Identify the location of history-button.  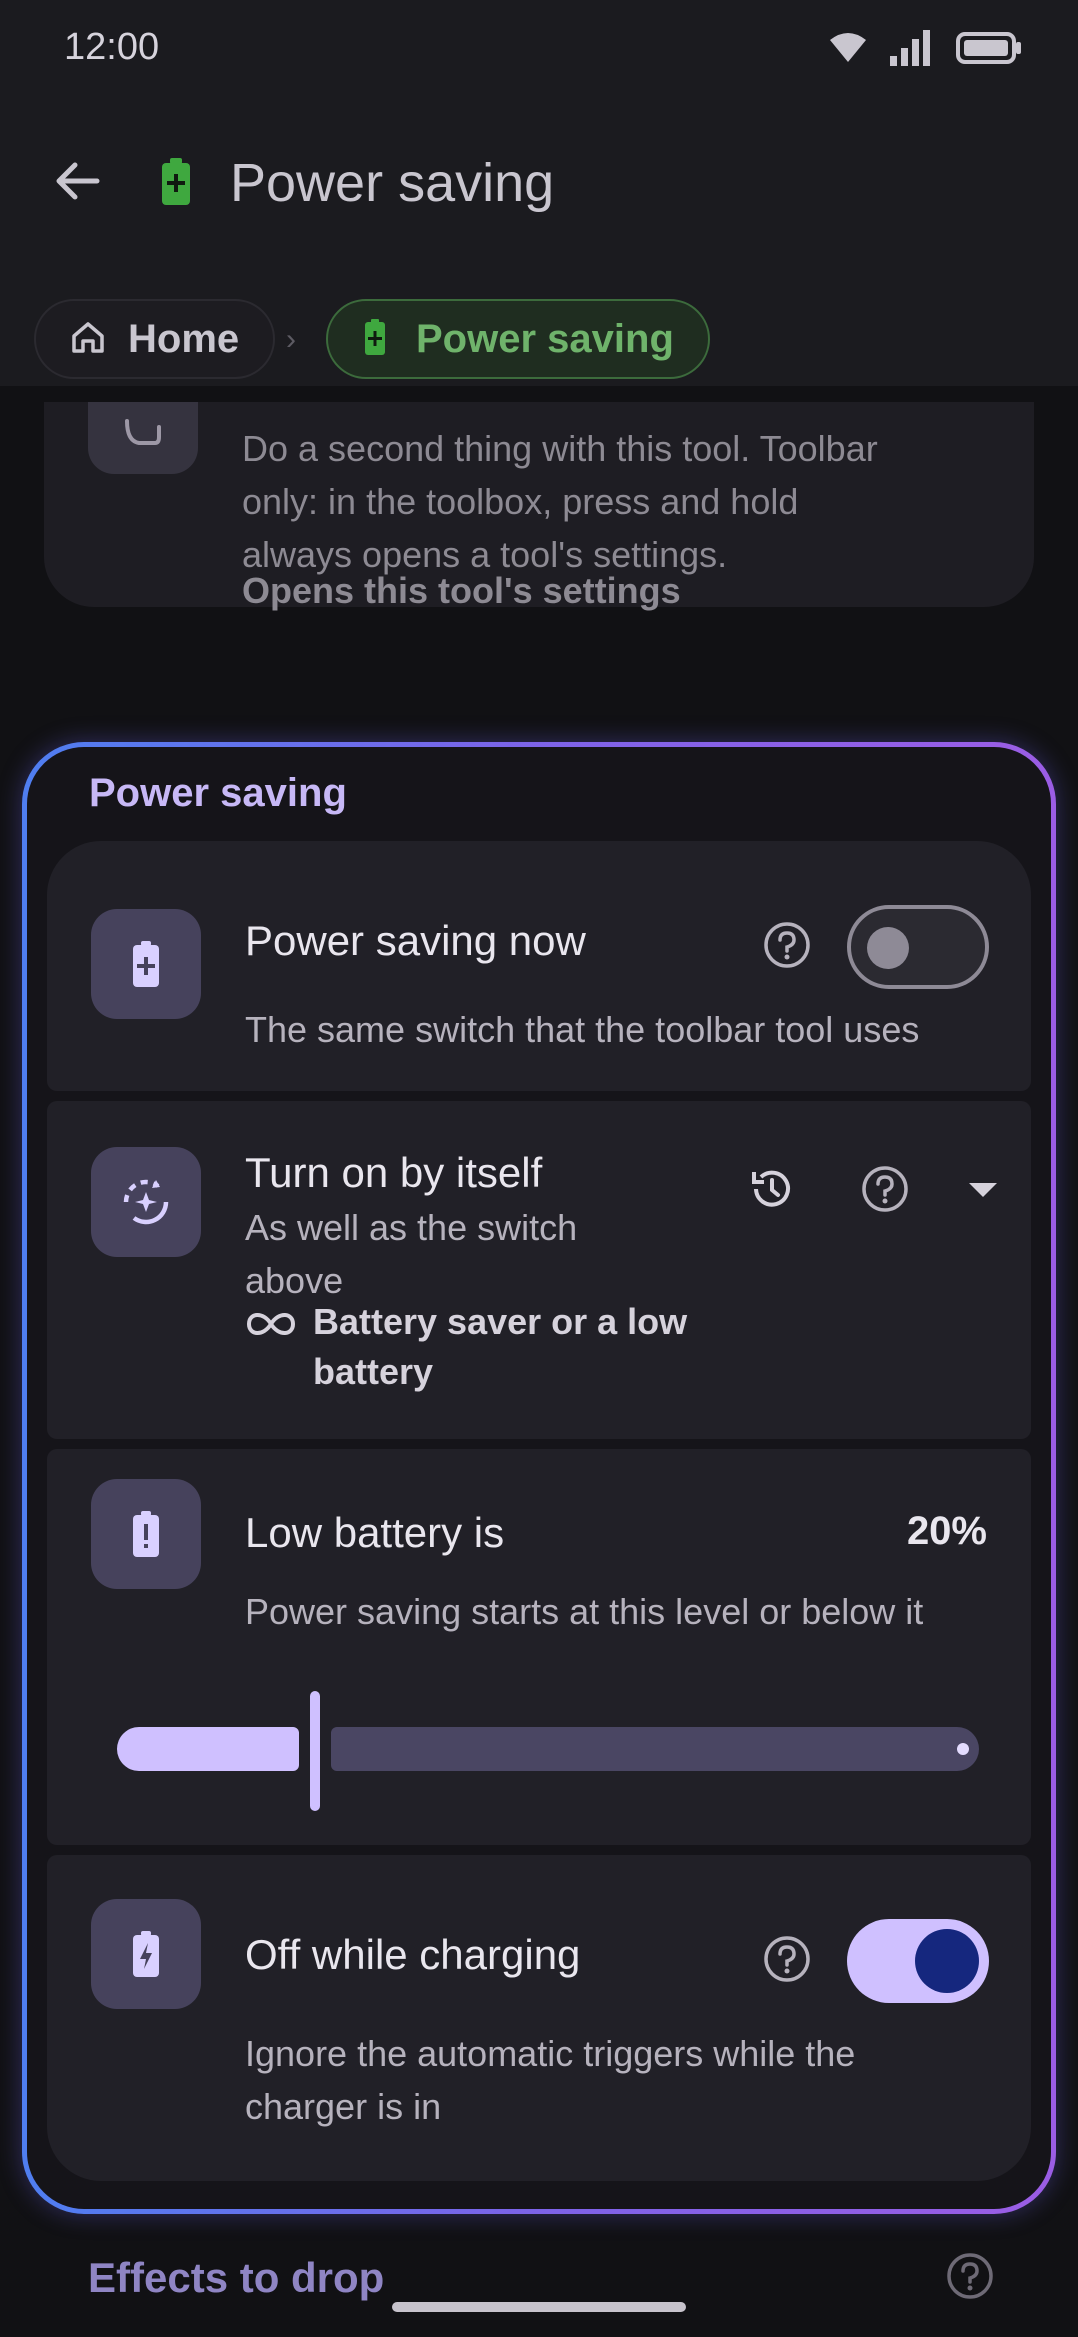
(771, 1191).